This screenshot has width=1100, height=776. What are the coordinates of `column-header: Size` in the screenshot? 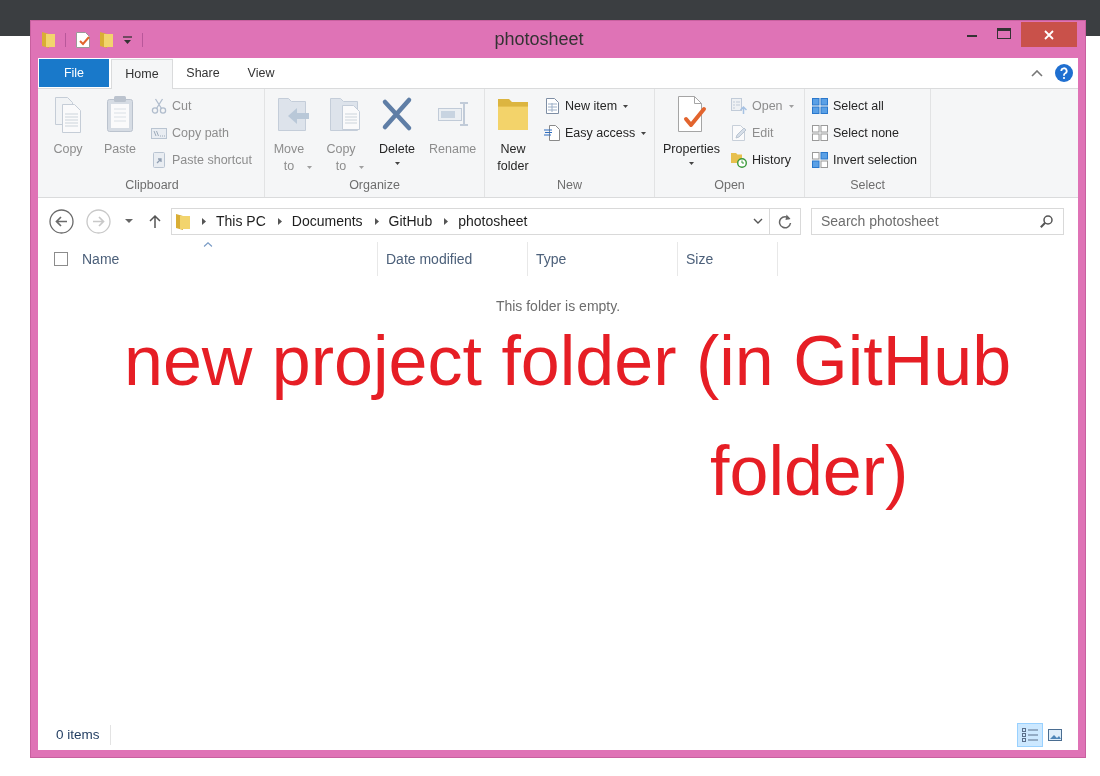 It's located at (700, 259).